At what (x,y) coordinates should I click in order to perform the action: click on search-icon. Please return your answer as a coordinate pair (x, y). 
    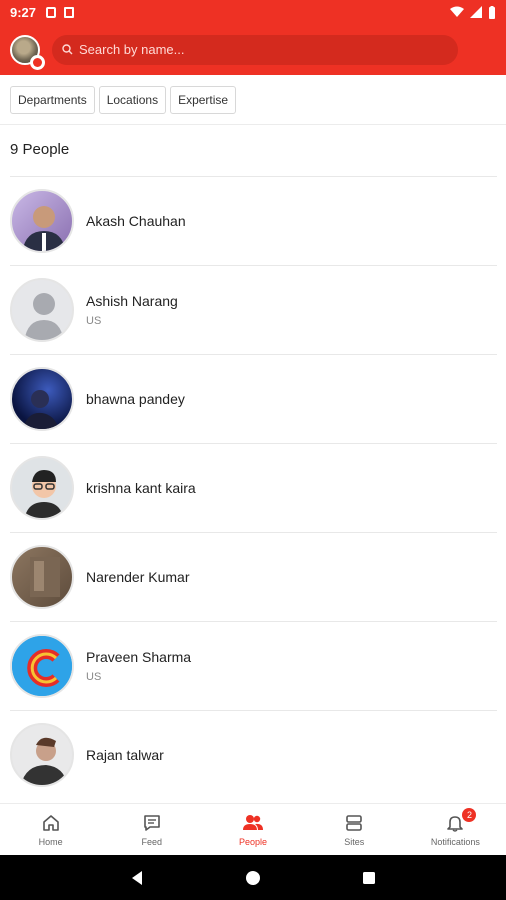
    Looking at the image, I should click on (67, 49).